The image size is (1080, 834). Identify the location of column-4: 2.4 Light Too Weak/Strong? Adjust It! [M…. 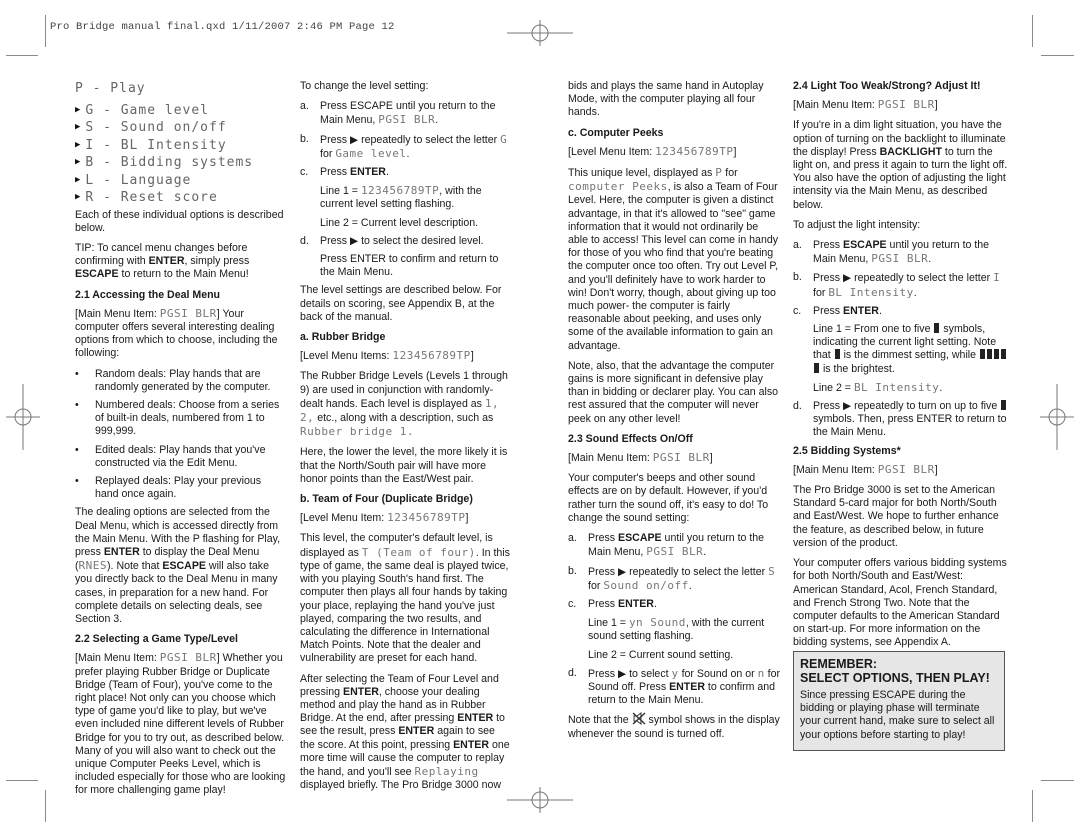
(900, 368).